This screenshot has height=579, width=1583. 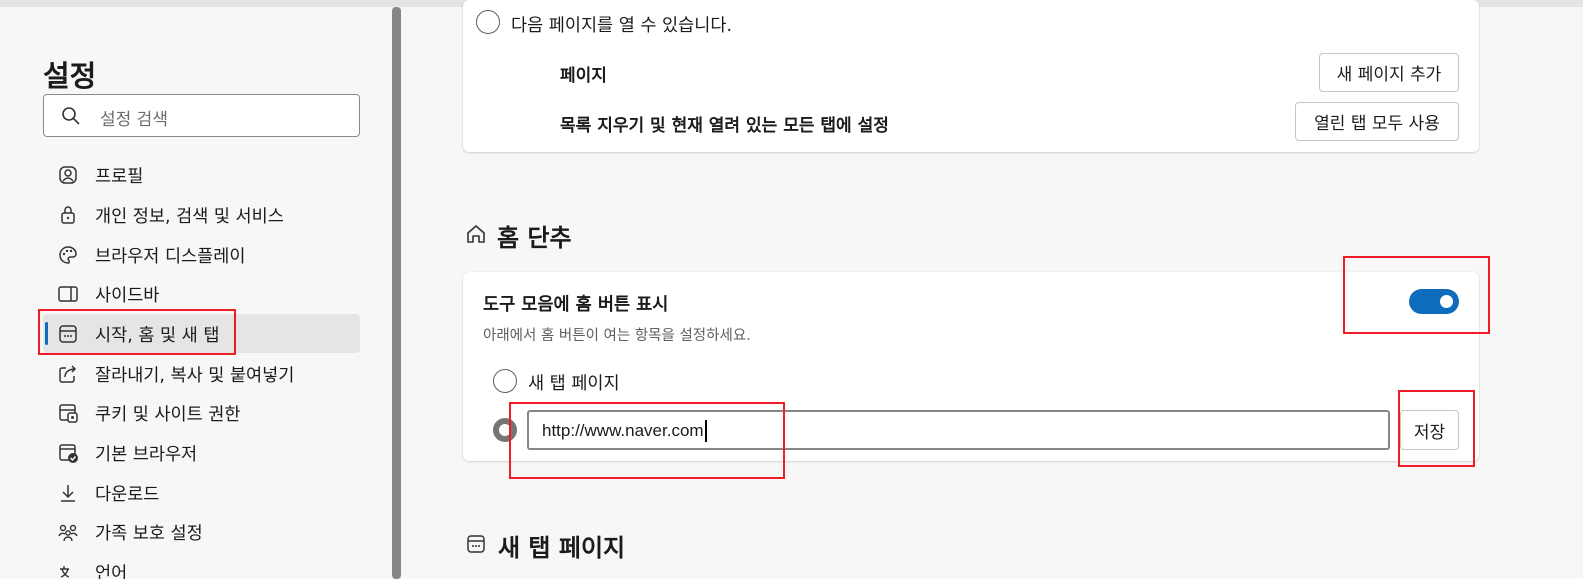 I want to click on clear-list-label: 목록 지우기 및 현재 열려 있는 모든 탭에 설정, so click(x=724, y=126).